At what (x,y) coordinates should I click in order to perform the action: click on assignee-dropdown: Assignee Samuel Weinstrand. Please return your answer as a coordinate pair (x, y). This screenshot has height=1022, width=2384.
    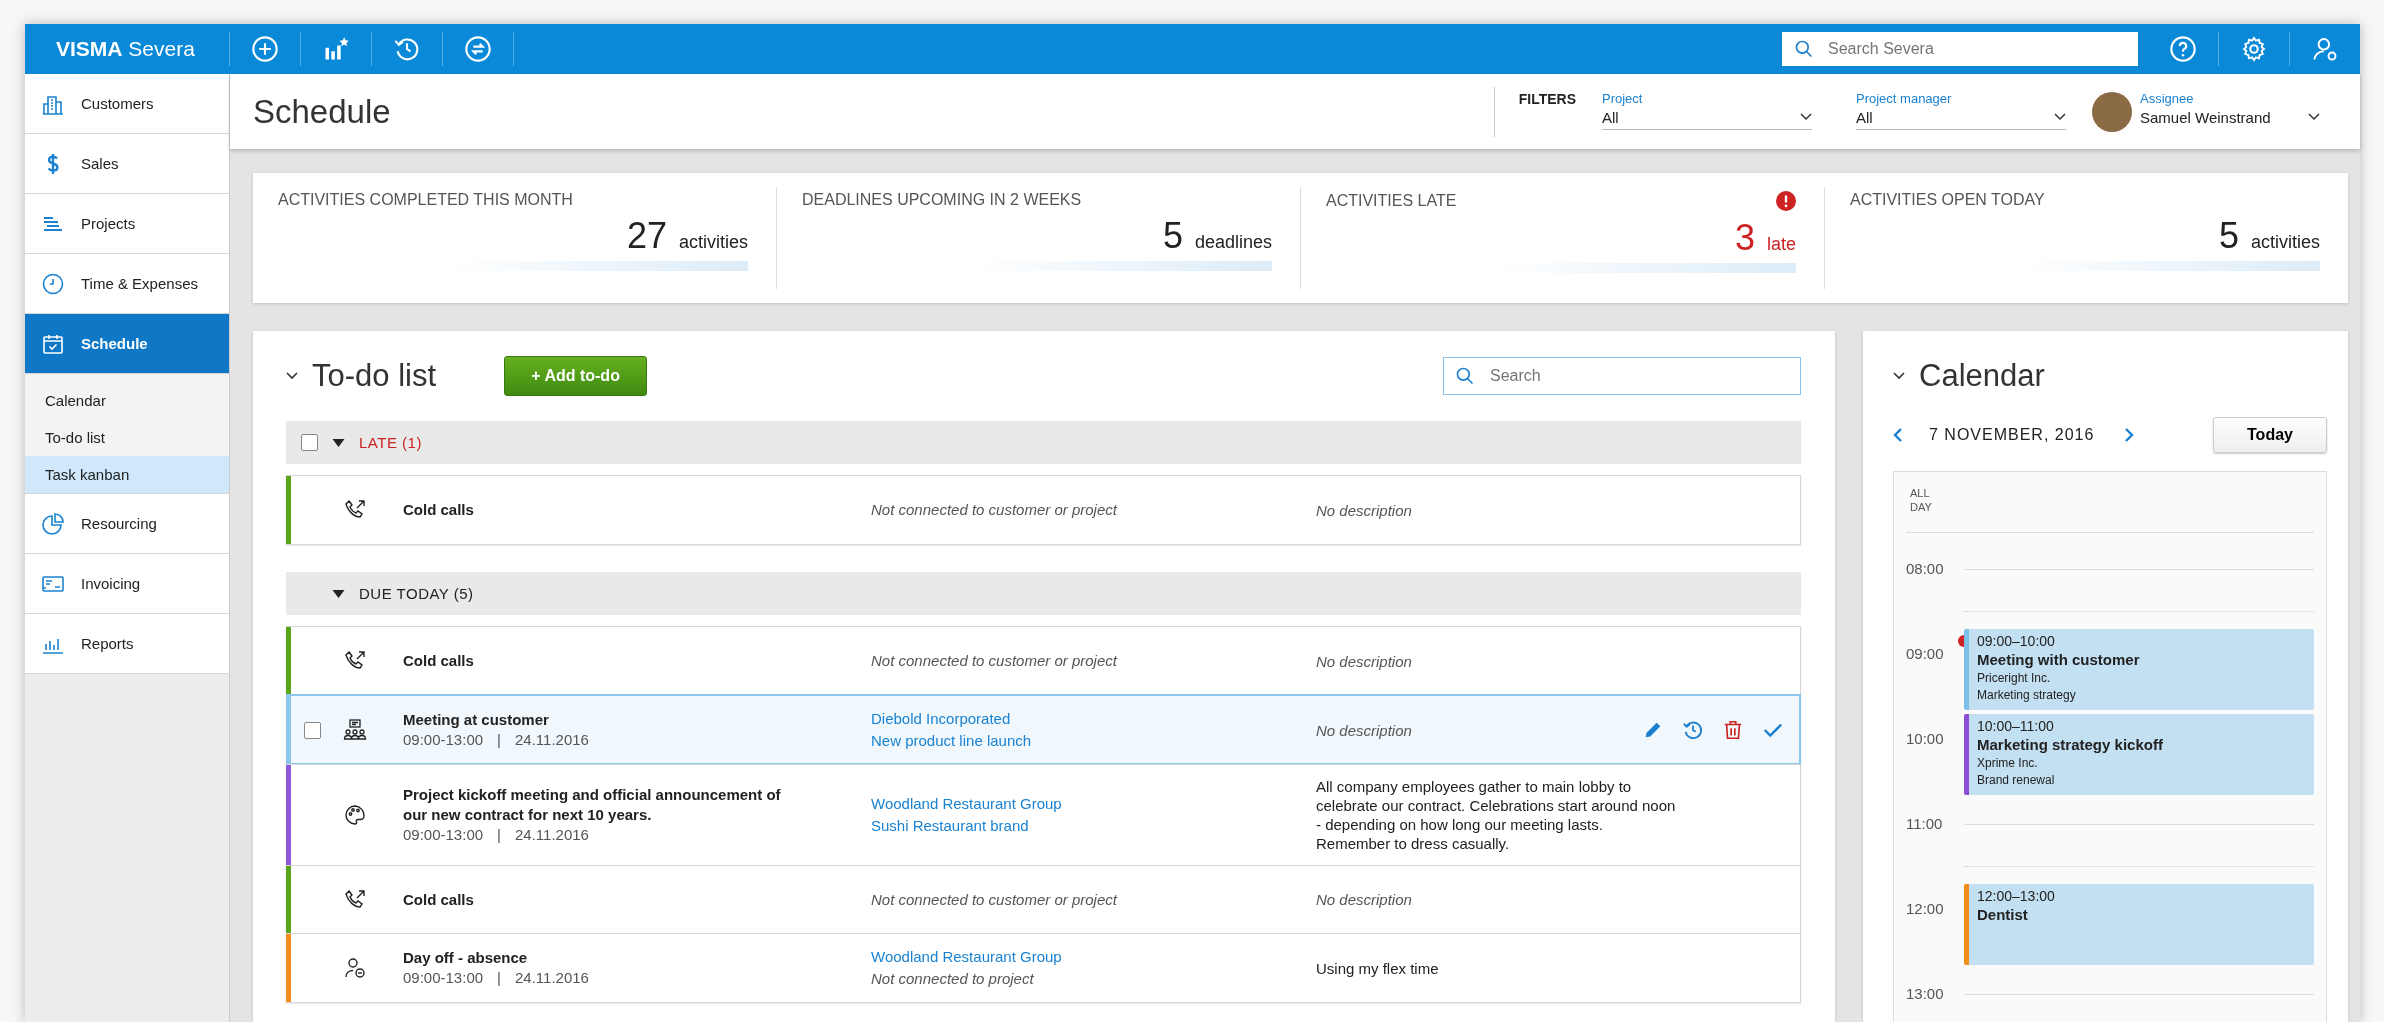
    Looking at the image, I should click on (2230, 107).